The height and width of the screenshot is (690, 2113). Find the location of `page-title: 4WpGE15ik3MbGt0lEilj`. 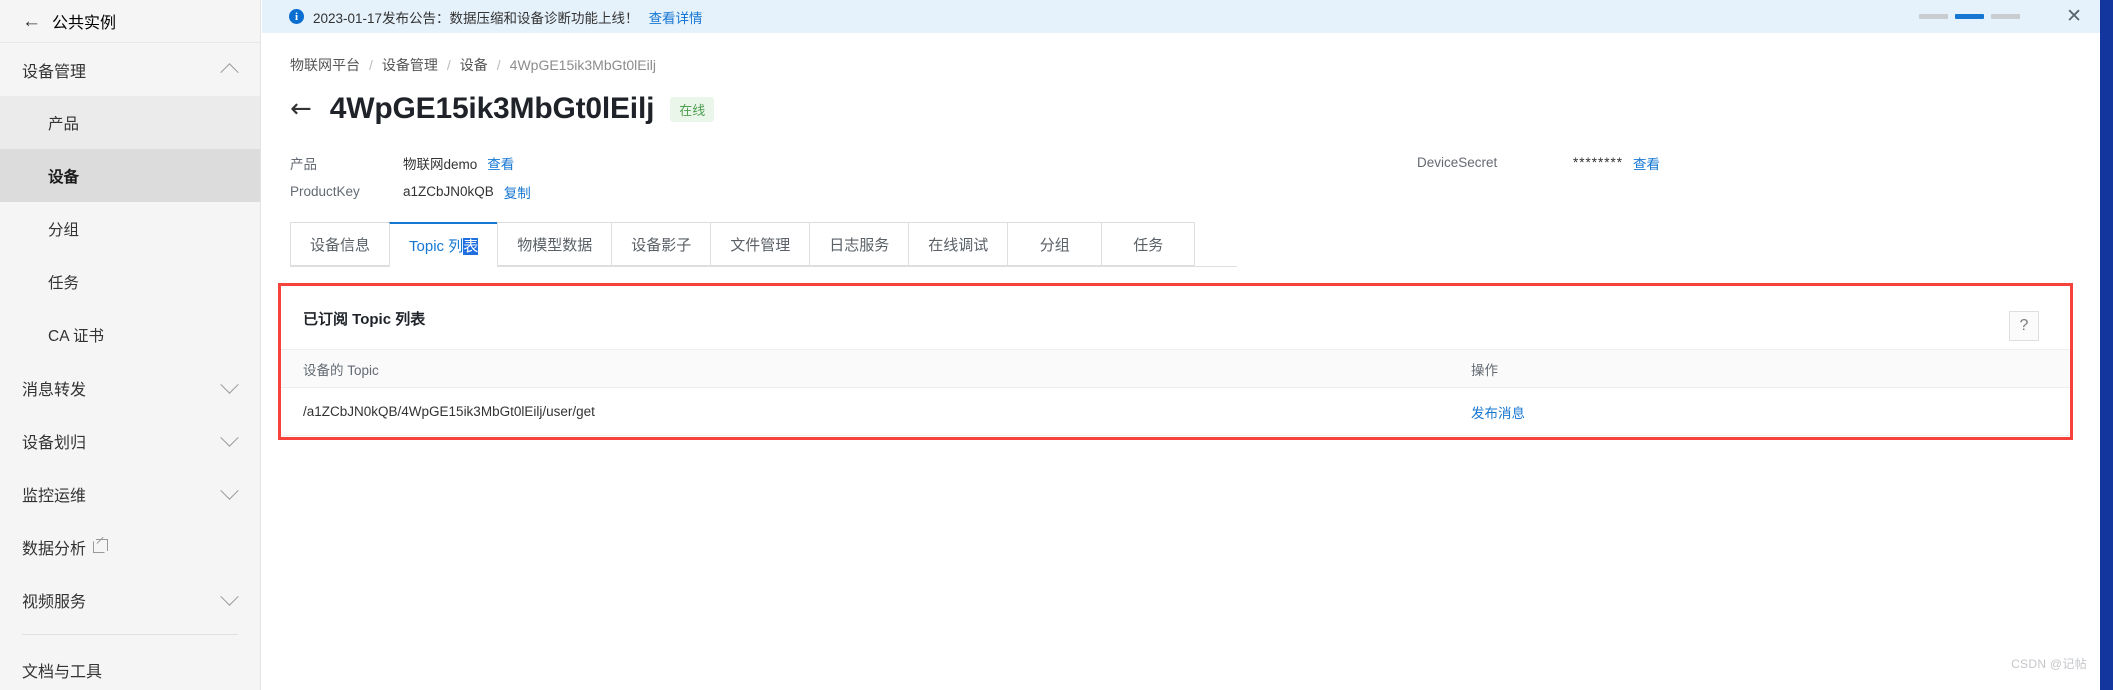

page-title: 4WpGE15ik3MbGt0lEilj is located at coordinates (492, 108).